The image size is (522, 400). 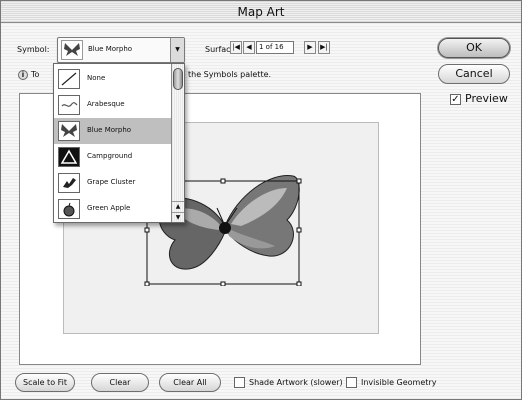 I want to click on menu-item-arabesque: Arabesque, so click(x=113, y=105).